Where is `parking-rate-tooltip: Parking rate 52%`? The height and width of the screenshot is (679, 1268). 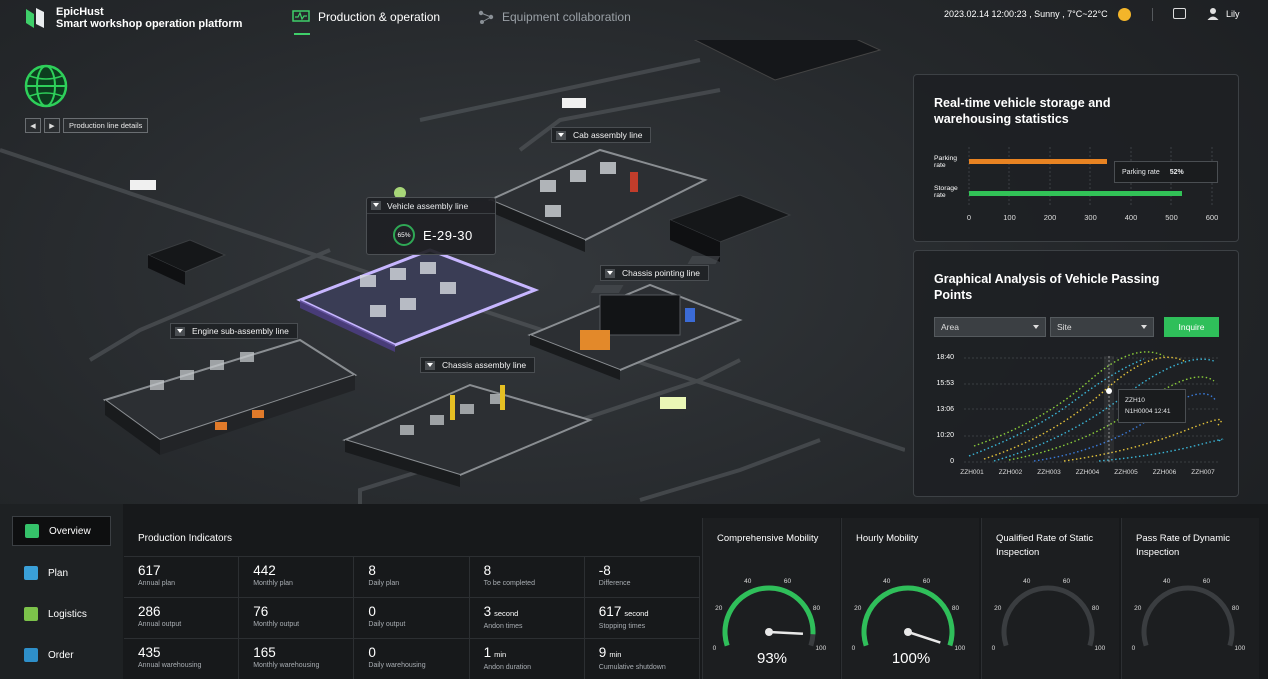 parking-rate-tooltip: Parking rate 52% is located at coordinates (1166, 172).